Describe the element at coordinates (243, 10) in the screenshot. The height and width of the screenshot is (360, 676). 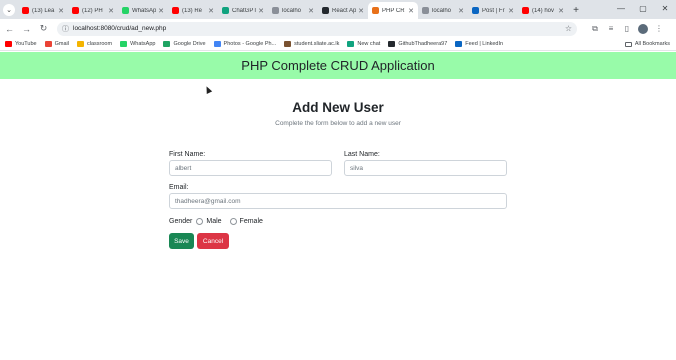
I see `browser-tab: ChatGPT ✕` at that location.